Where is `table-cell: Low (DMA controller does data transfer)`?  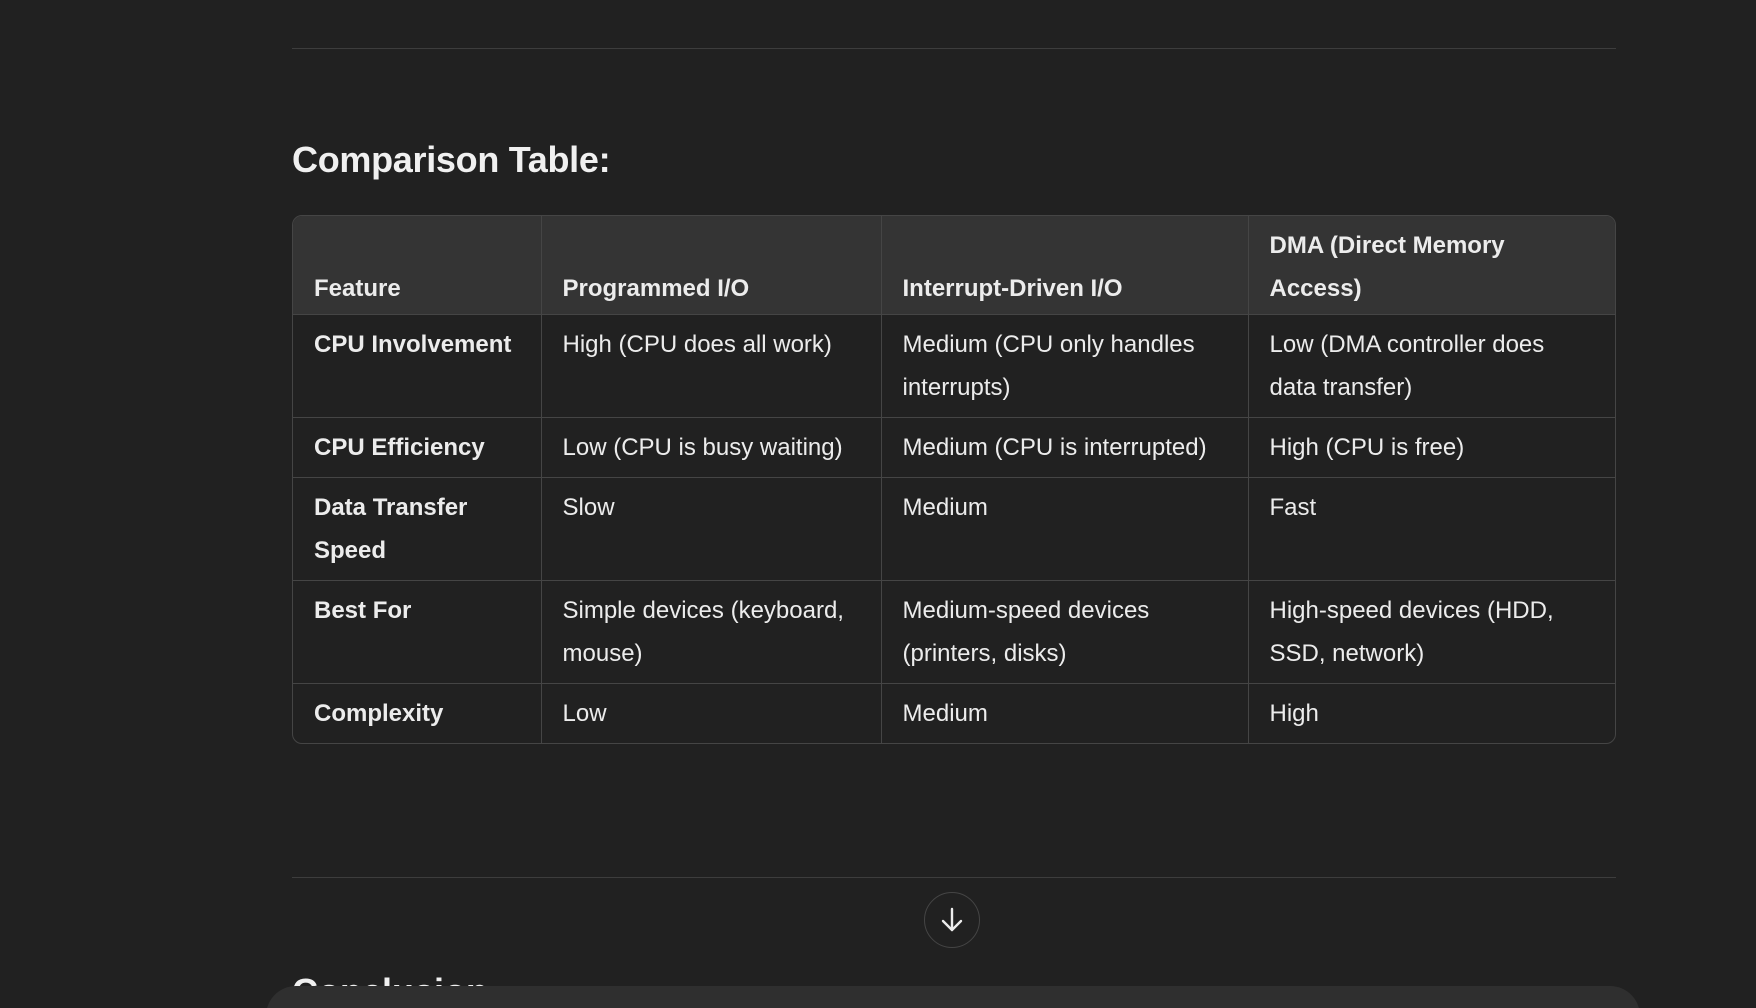
table-cell: Low (DMA controller does data transfer) is located at coordinates (1431, 366).